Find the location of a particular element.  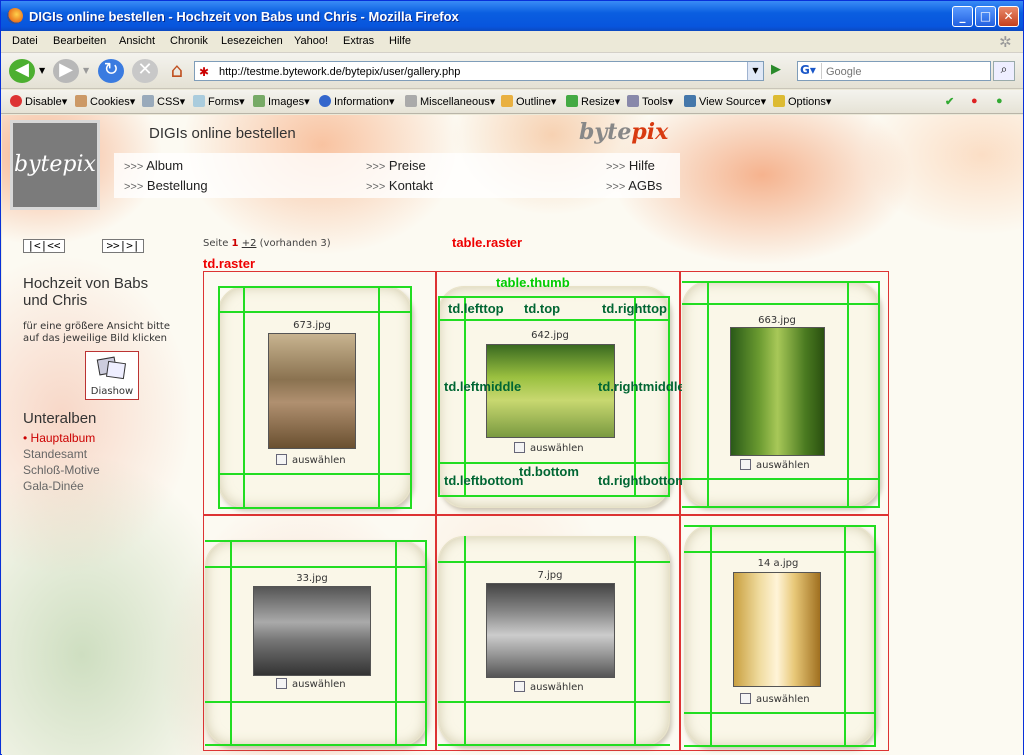

next-last-page-button: >>|>| is located at coordinates (123, 246).